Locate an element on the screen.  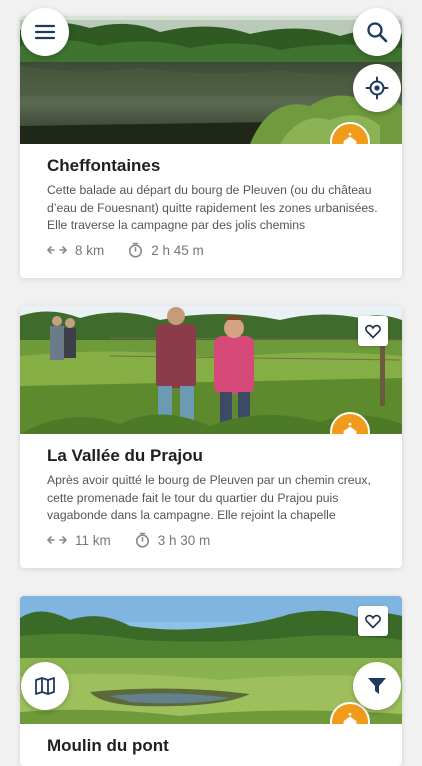
menu-button is located at coordinates (45, 32).